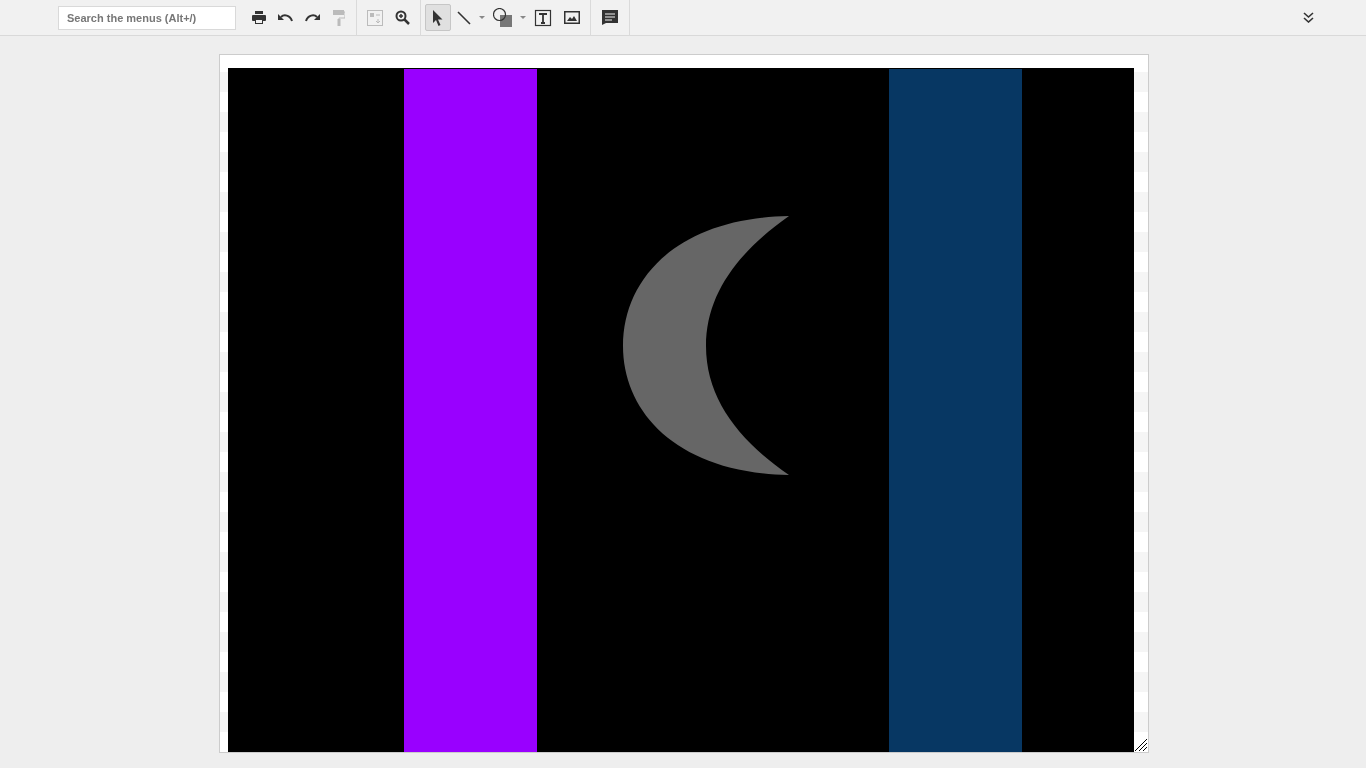 The height and width of the screenshot is (768, 1366). I want to click on line-icon, so click(464, 17).